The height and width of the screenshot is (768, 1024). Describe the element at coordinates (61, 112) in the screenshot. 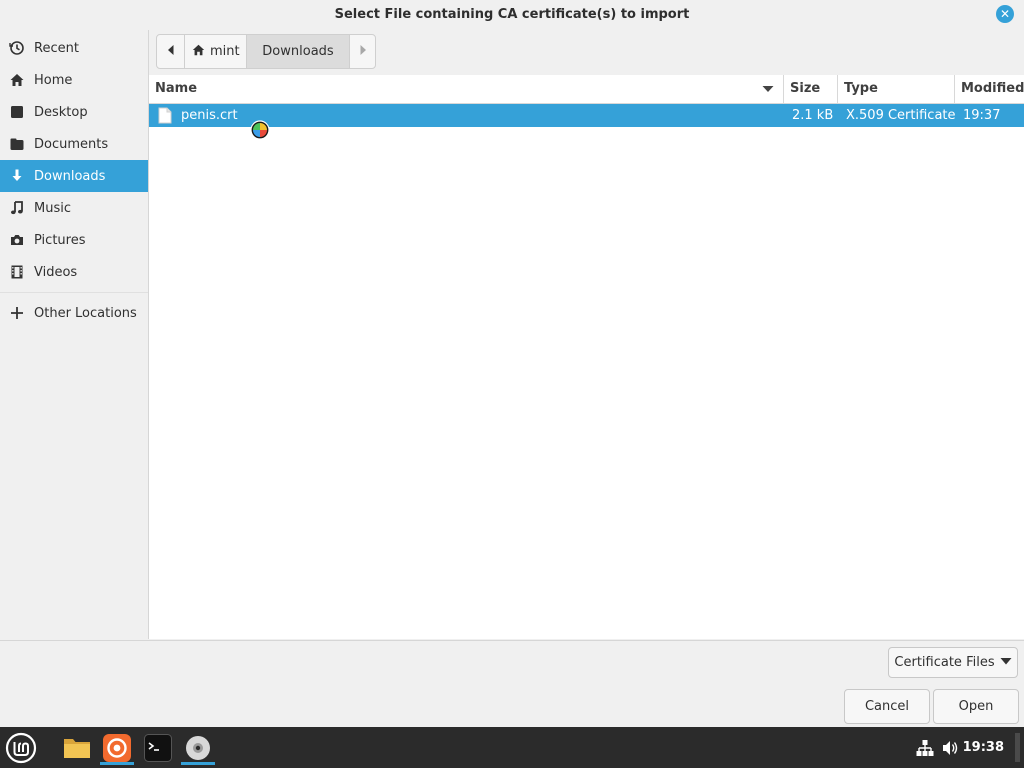

I see `sidebar-item-label: Desktop` at that location.